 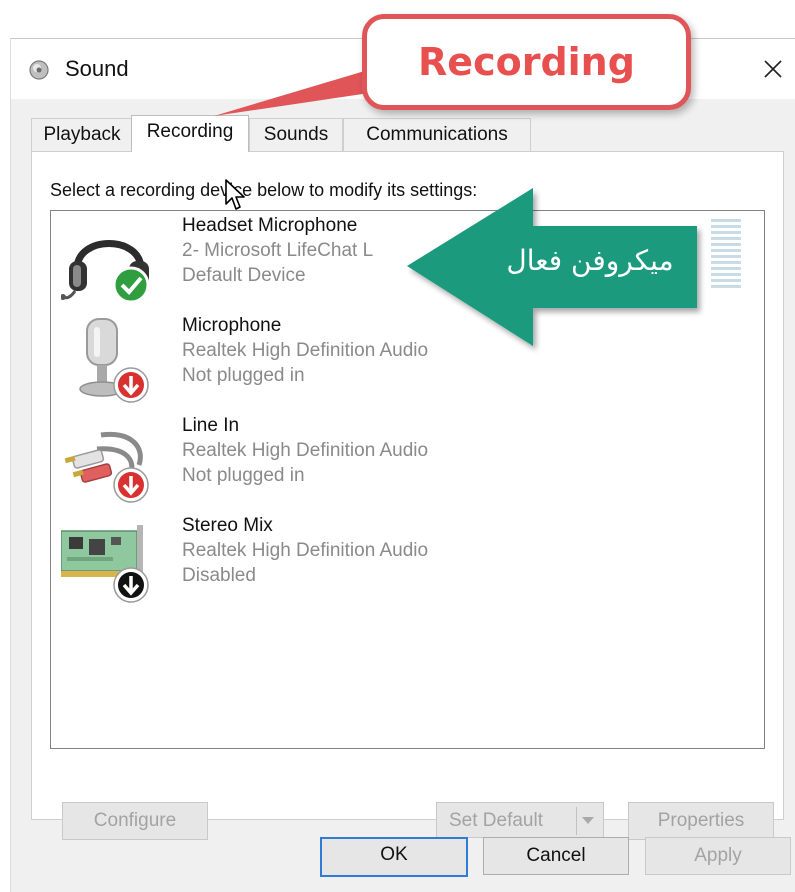 I want to click on callout-pointer, so click(x=295, y=93).